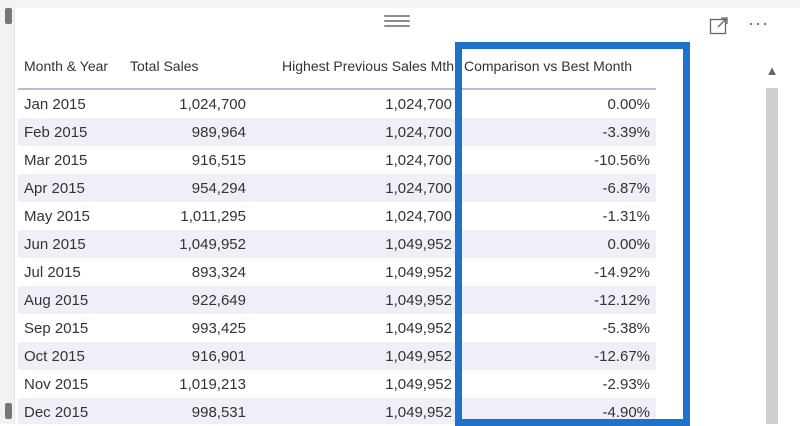 This screenshot has width=800, height=426. What do you see at coordinates (355, 67) in the screenshot?
I see `column-header-highest-previous-sales: Highest Previous Sales Mth` at bounding box center [355, 67].